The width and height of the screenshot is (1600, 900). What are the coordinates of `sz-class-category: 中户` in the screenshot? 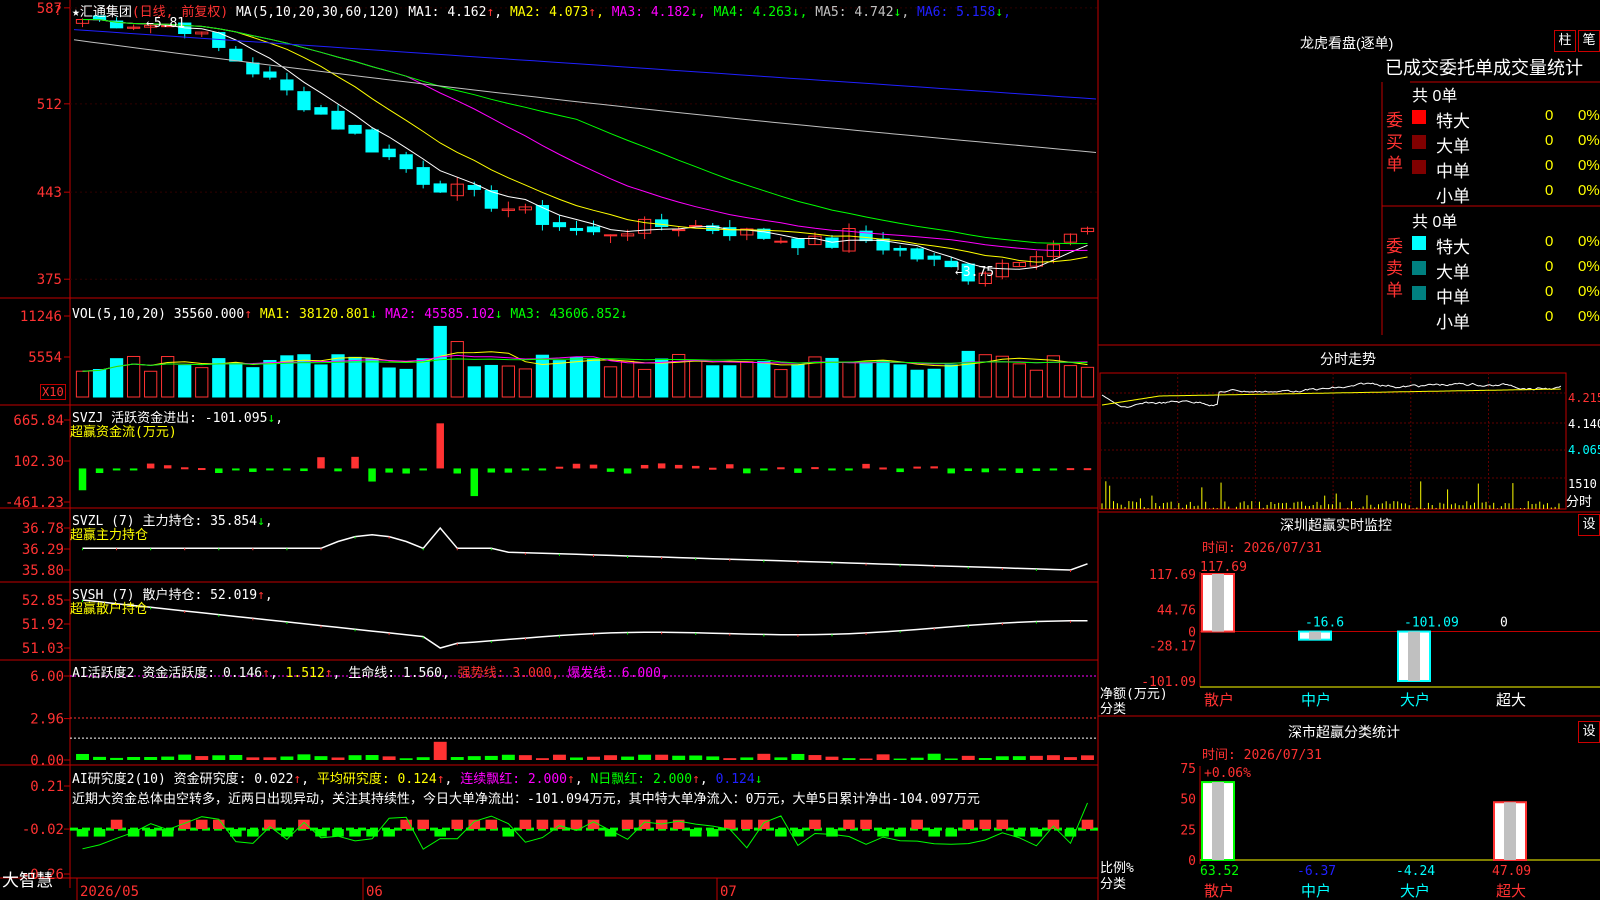 It's located at (1316, 891).